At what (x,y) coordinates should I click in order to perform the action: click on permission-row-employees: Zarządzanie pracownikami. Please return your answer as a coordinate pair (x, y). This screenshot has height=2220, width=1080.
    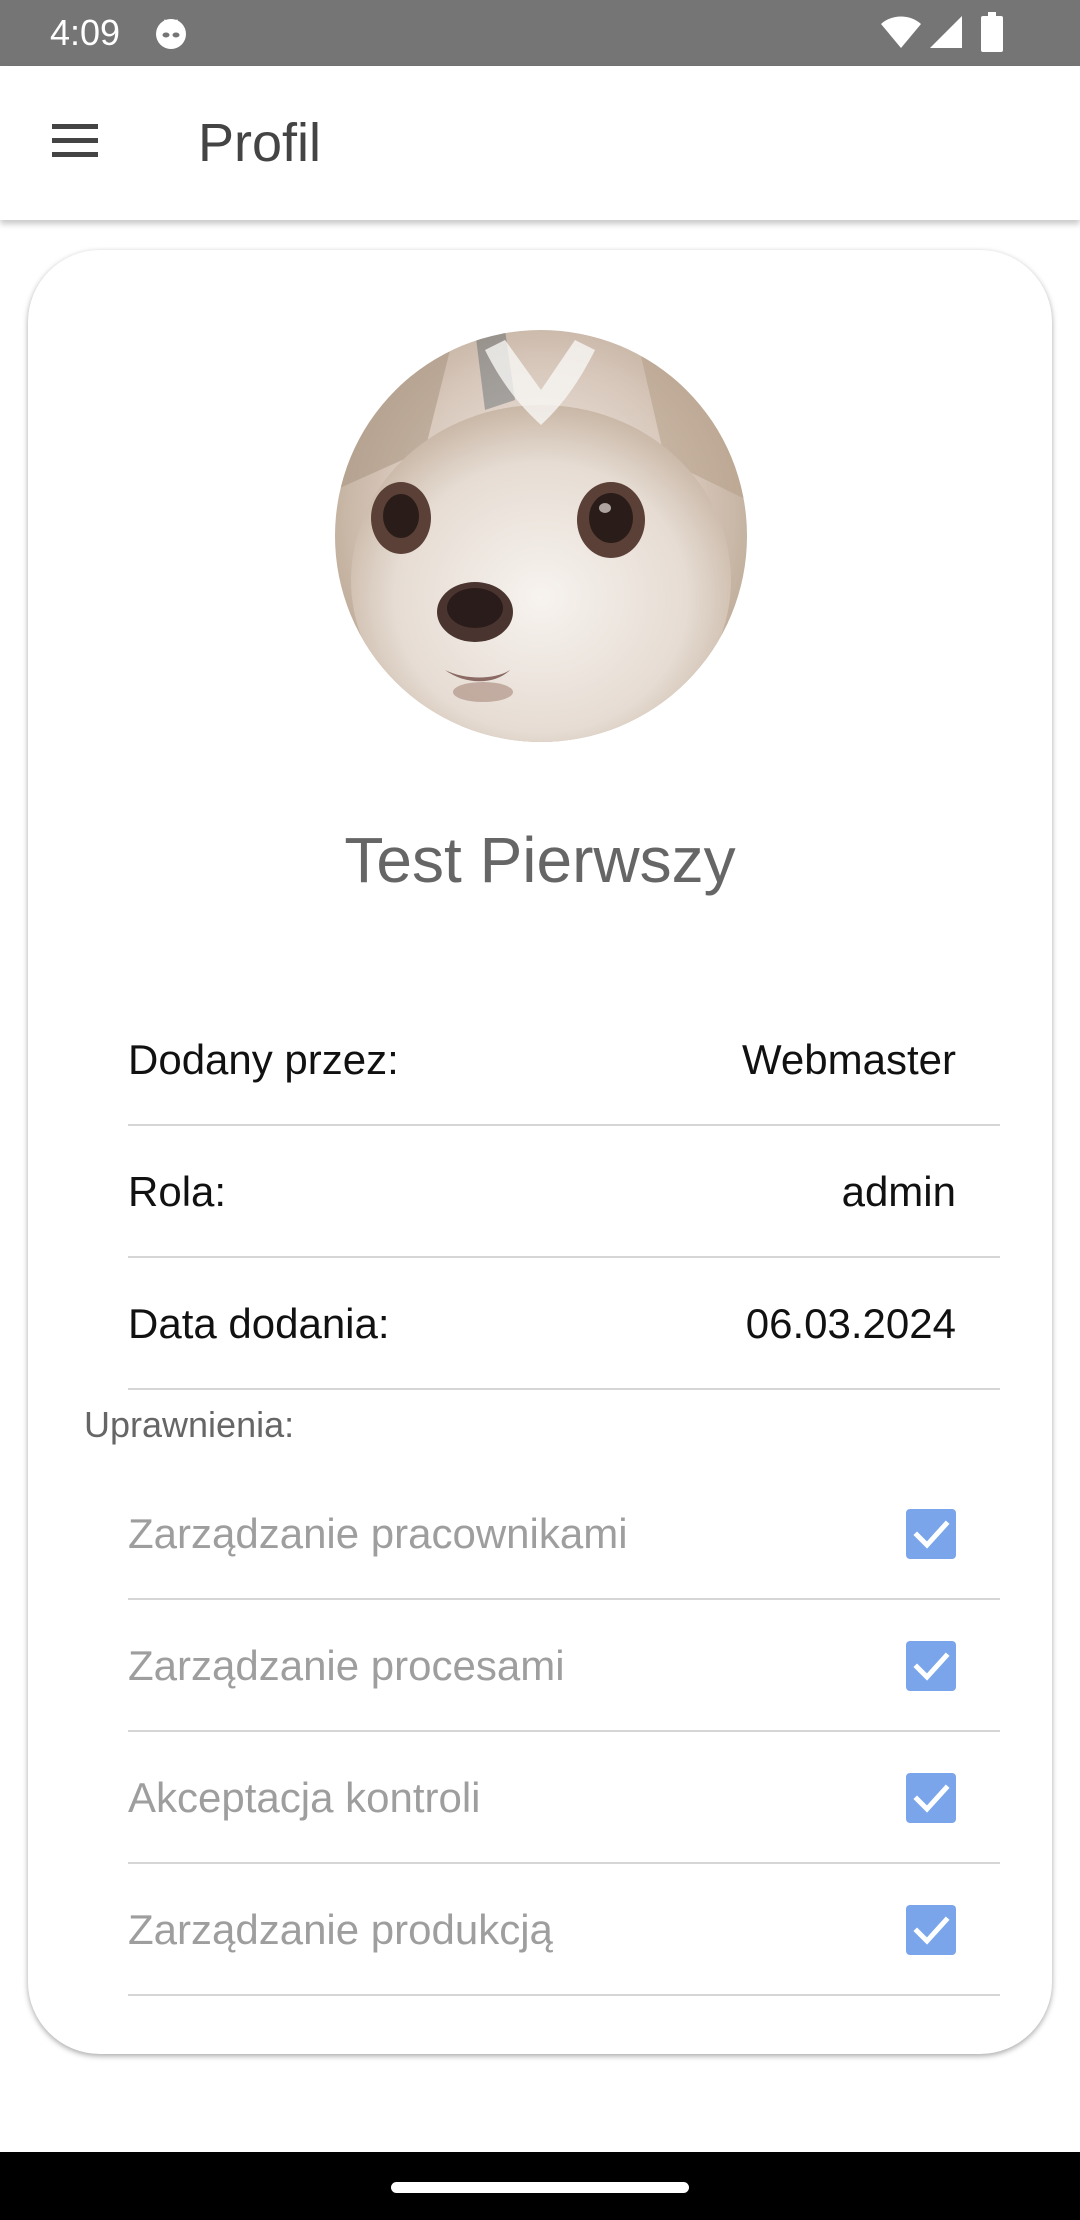
    Looking at the image, I should click on (564, 1534).